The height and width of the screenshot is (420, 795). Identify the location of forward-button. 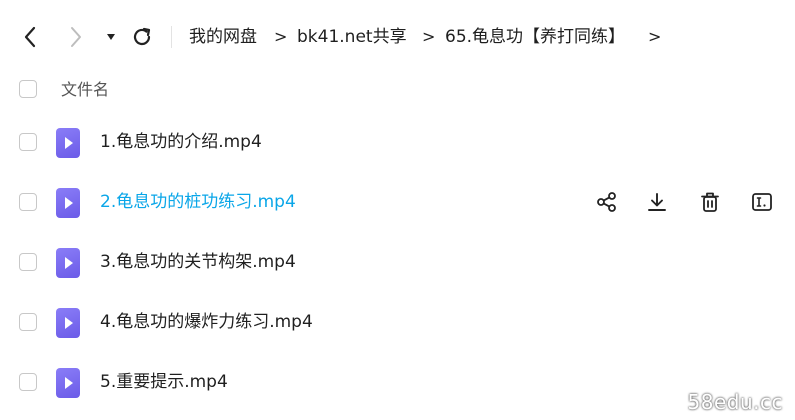
(76, 37).